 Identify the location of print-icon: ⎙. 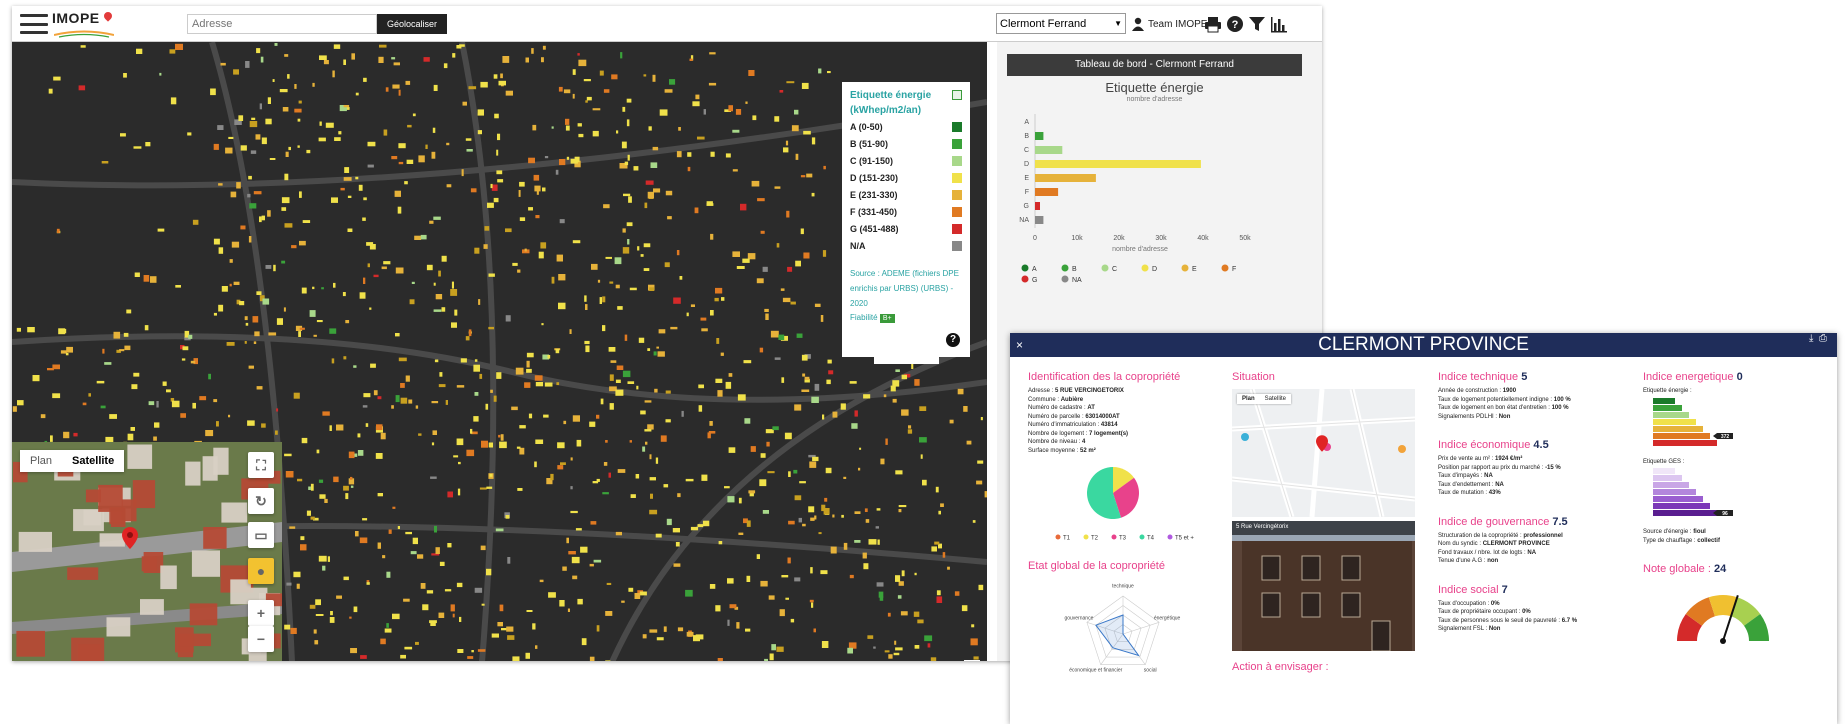
(1823, 338).